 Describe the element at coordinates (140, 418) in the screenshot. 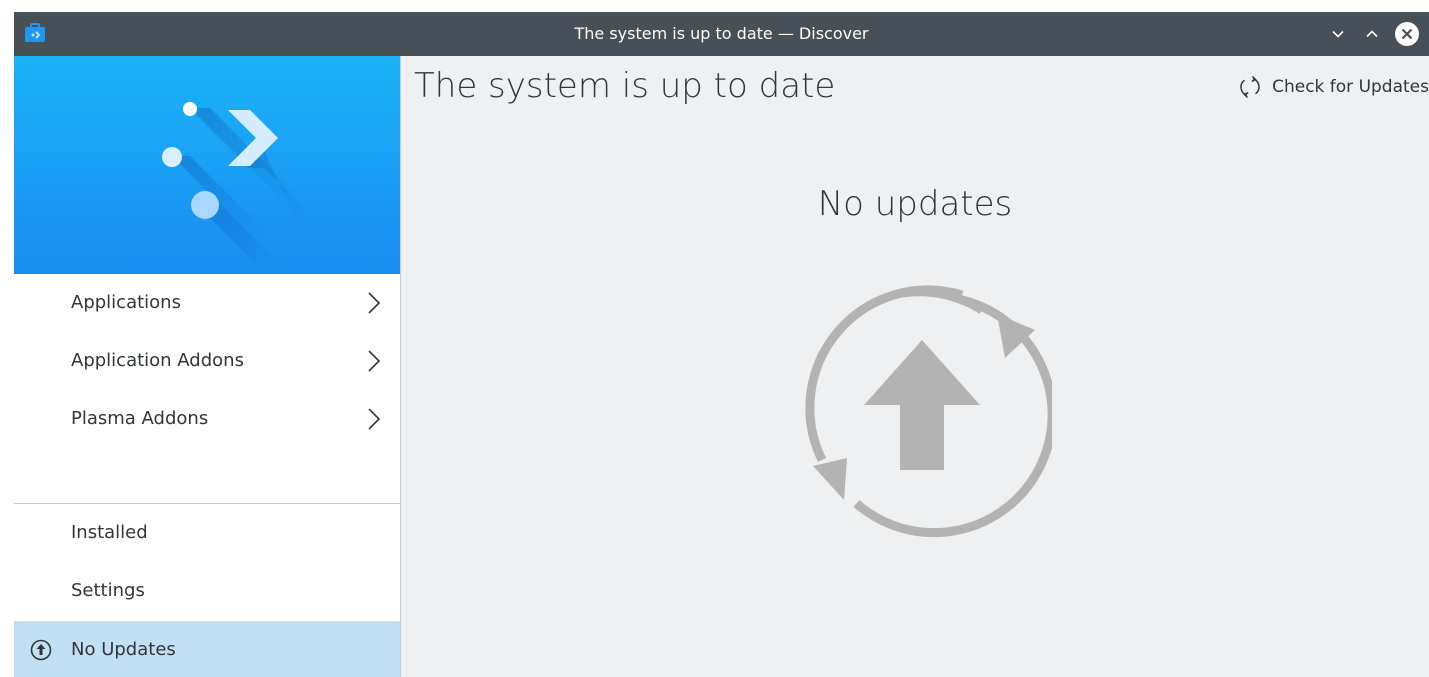

I see `sidebar-item-label: Plasma Addons` at that location.